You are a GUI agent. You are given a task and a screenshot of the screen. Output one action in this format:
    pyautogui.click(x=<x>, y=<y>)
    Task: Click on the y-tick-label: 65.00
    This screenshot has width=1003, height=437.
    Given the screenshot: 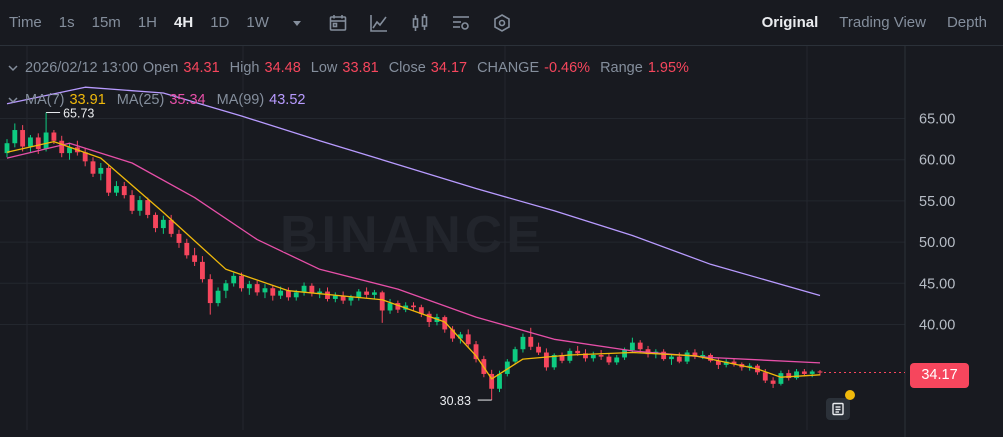 What is the action you would take?
    pyautogui.click(x=937, y=120)
    